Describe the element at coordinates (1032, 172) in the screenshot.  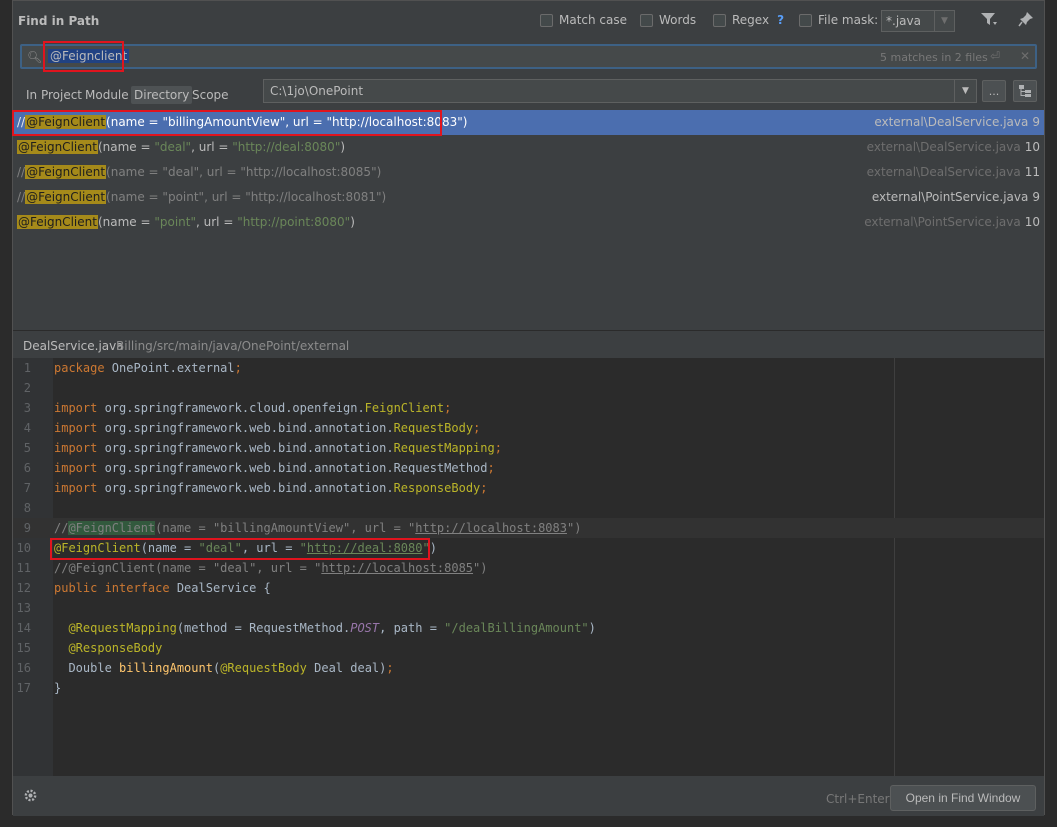
I see `result-line-number: 11` at that location.